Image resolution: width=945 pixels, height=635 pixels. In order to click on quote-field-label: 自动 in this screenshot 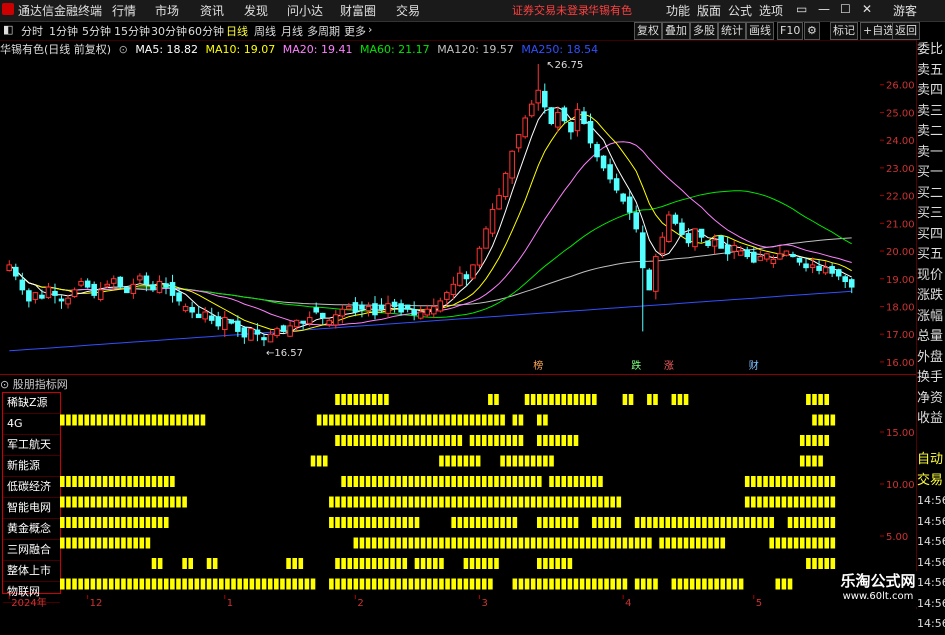, I will do `click(931, 460)`.